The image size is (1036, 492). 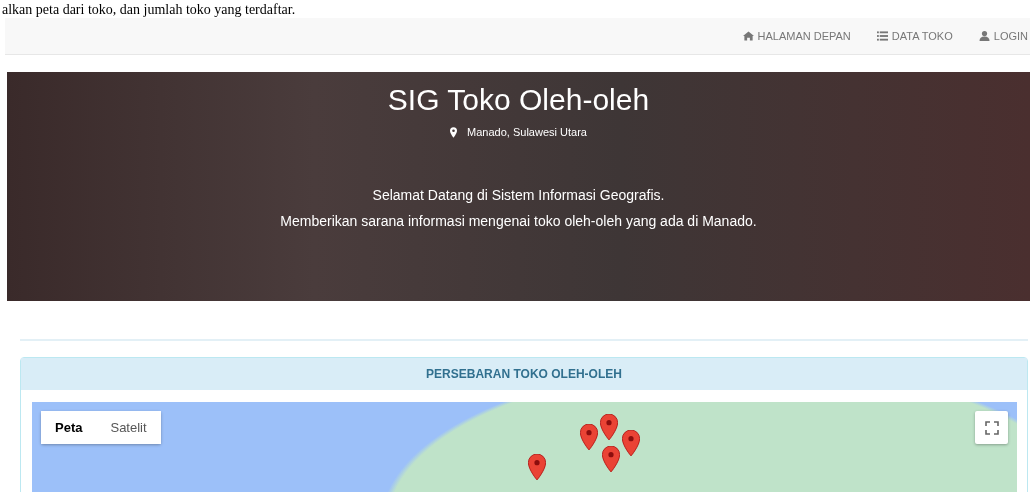 I want to click on fullscreen-button, so click(x=991, y=427).